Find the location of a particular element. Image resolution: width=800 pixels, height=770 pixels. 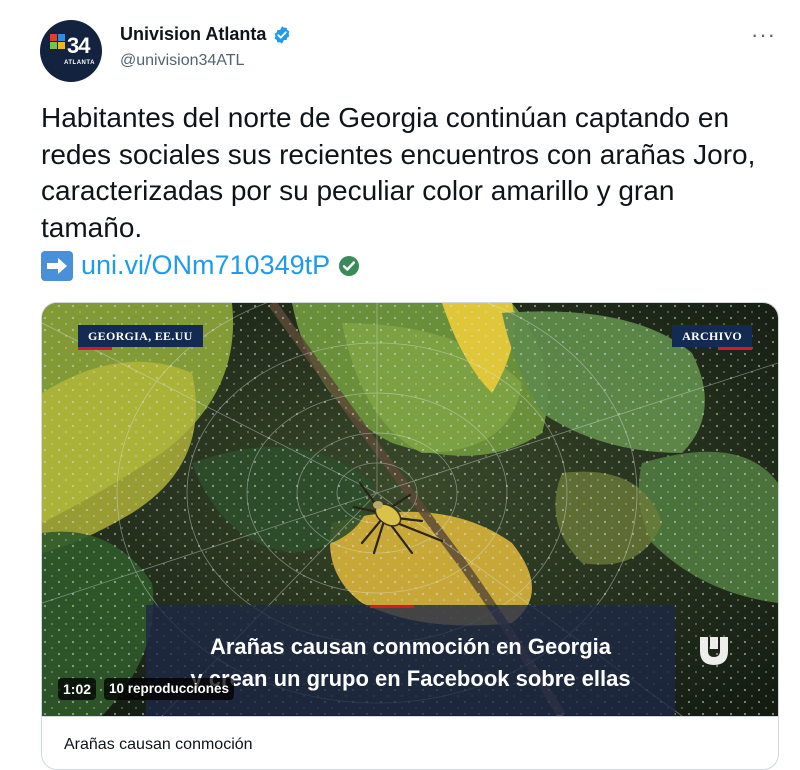

account-handle: @univision34ATL is located at coordinates (182, 61).